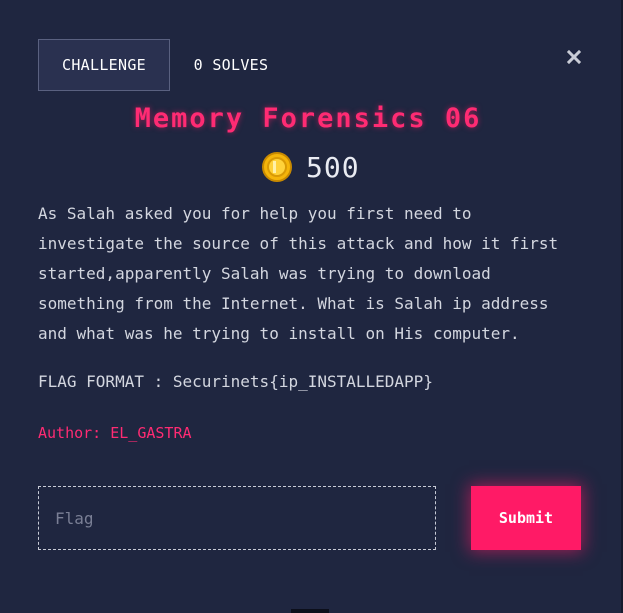  What do you see at coordinates (310, 611) in the screenshot?
I see `bottom-scroll-indicator` at bounding box center [310, 611].